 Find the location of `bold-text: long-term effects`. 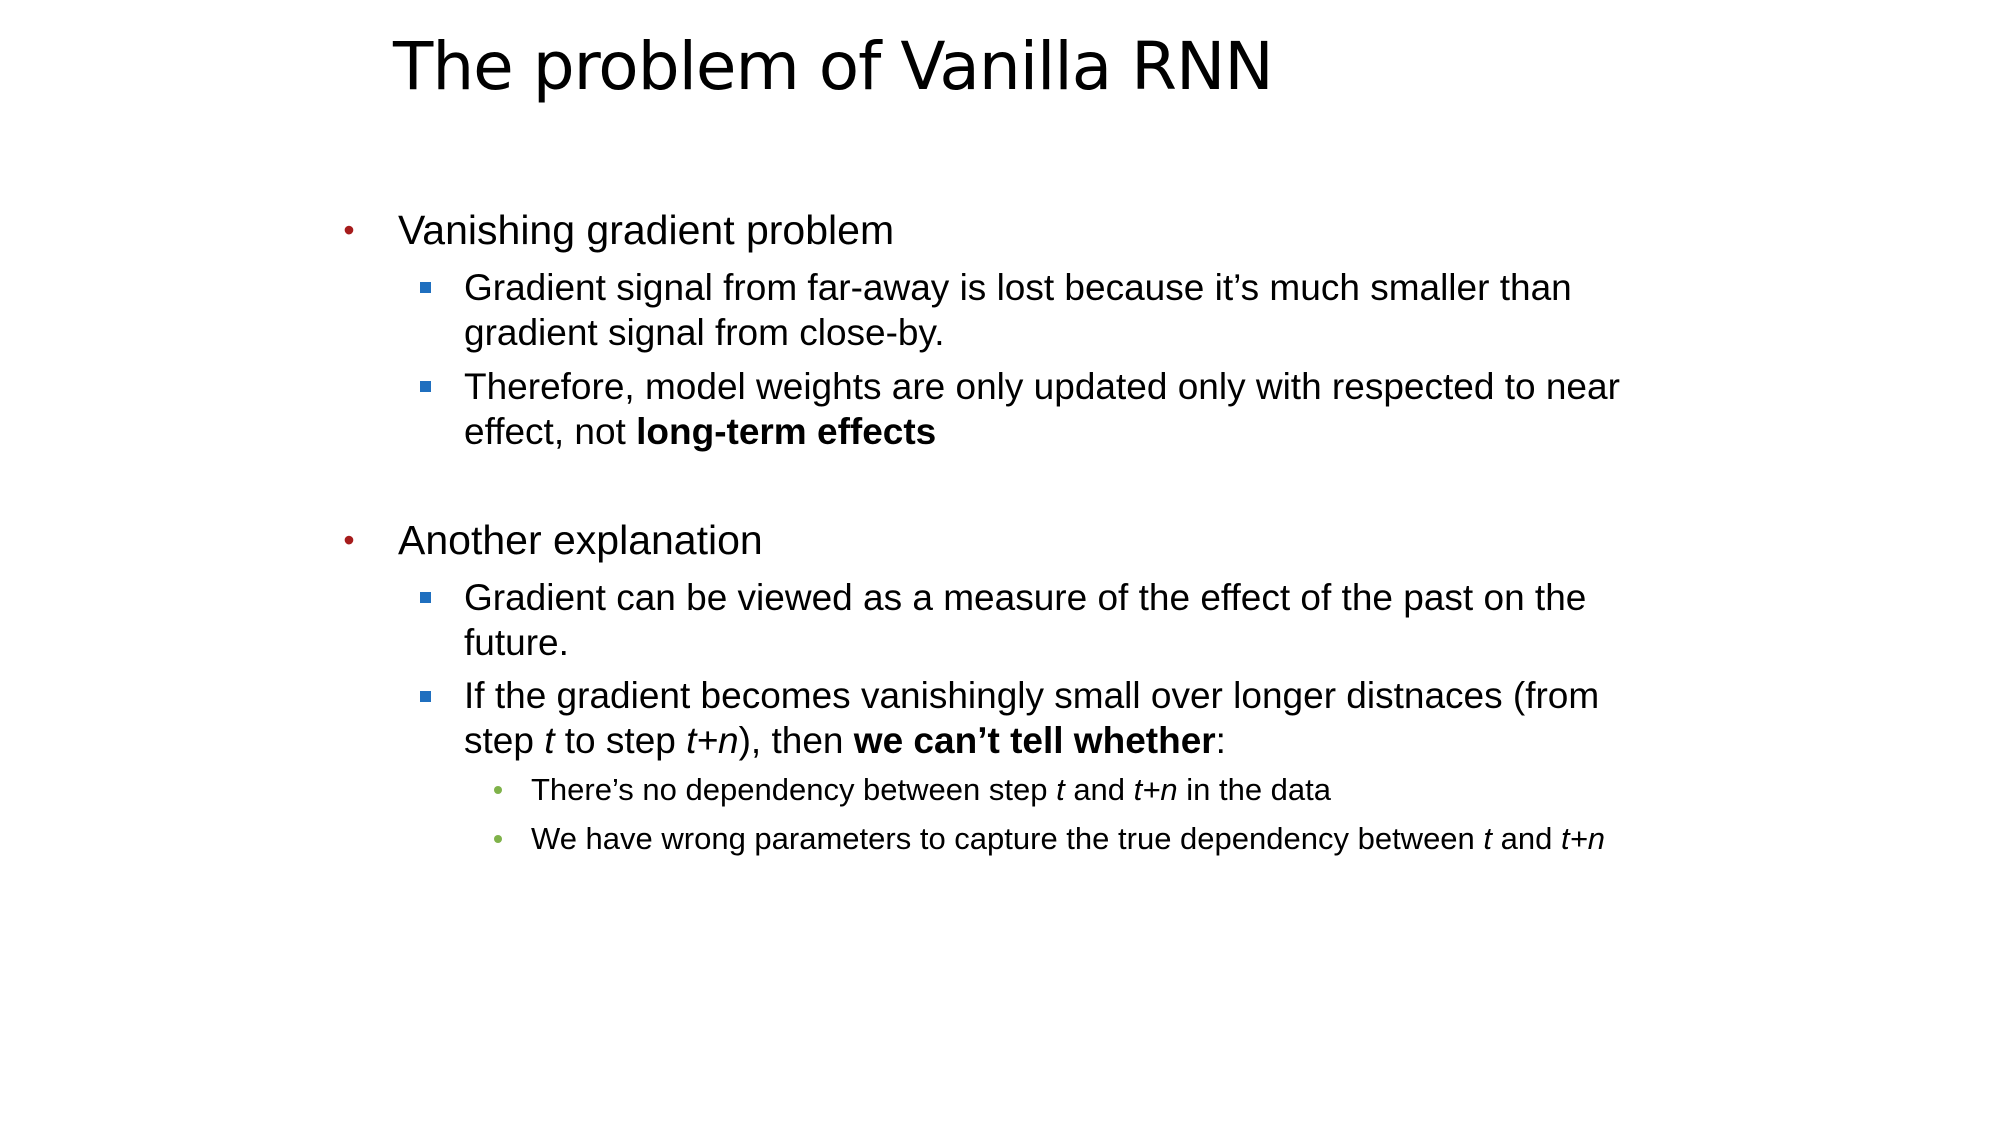

bold-text: long-term effects is located at coordinates (786, 431).